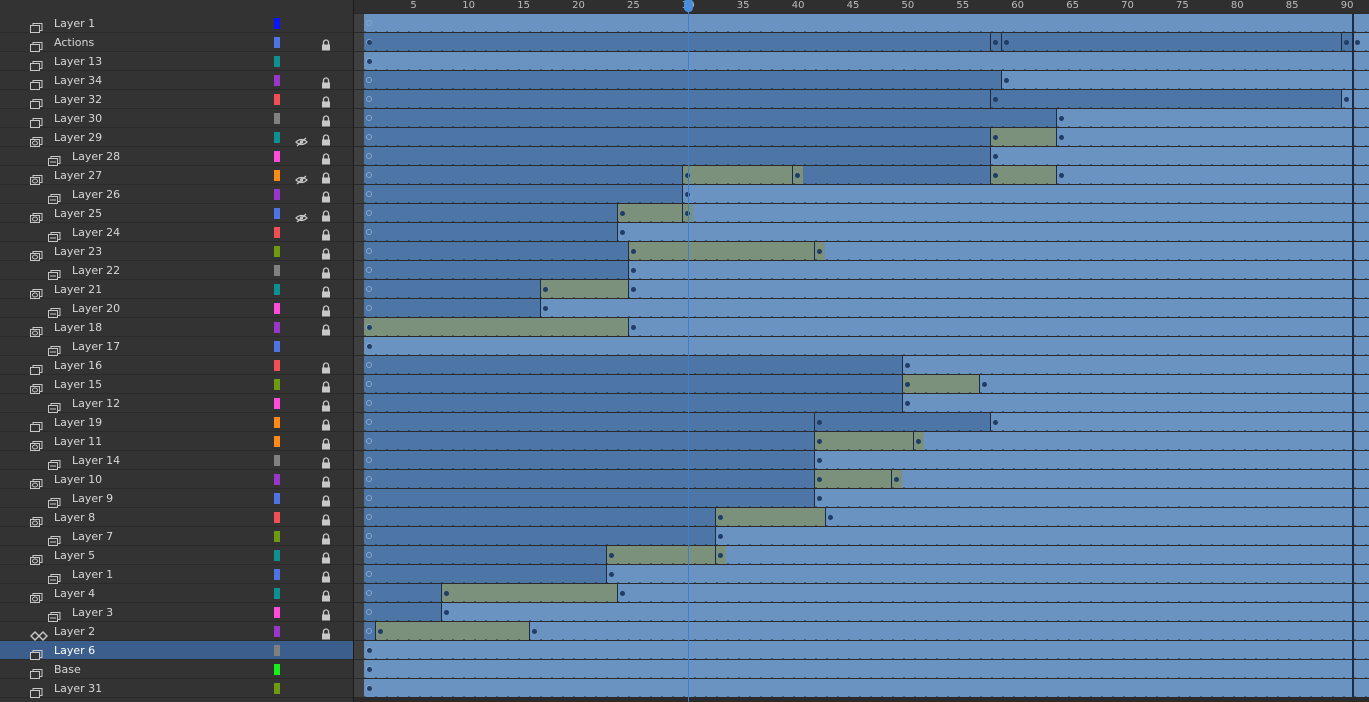 The width and height of the screenshot is (1369, 702). I want to click on layer-row: Layer 15, so click(176, 384).